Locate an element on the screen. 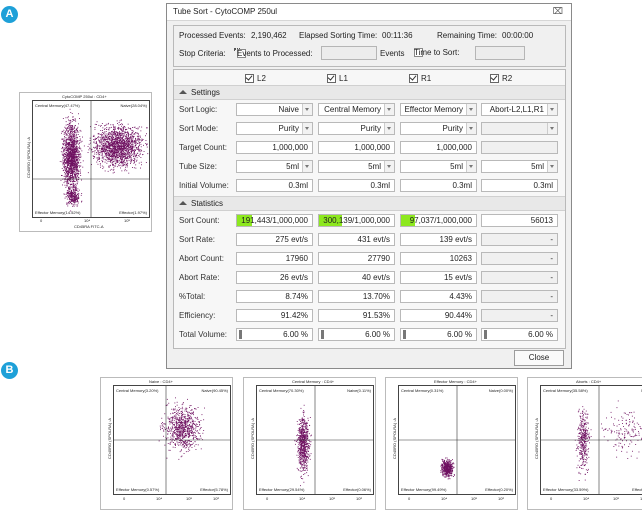  plot-scatter is located at coordinates (315, 440).